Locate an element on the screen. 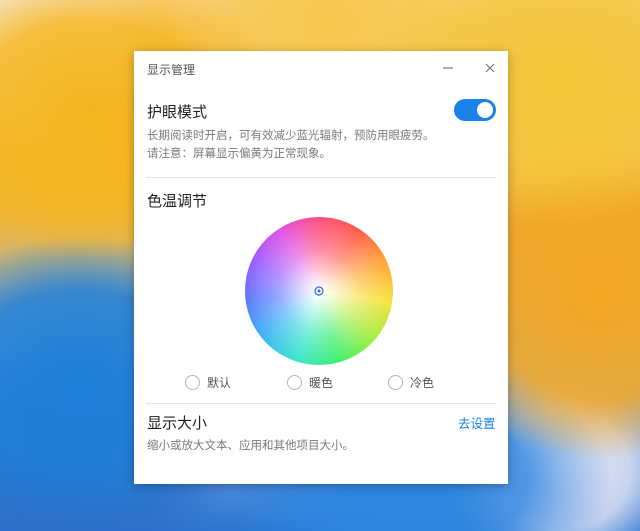  radio-warm: 暖色 is located at coordinates (310, 382).